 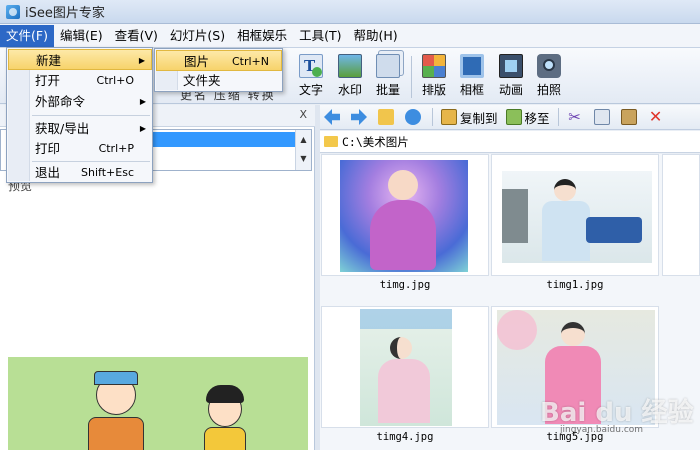 I want to click on menu-view: 查看(V), so click(x=136, y=36).